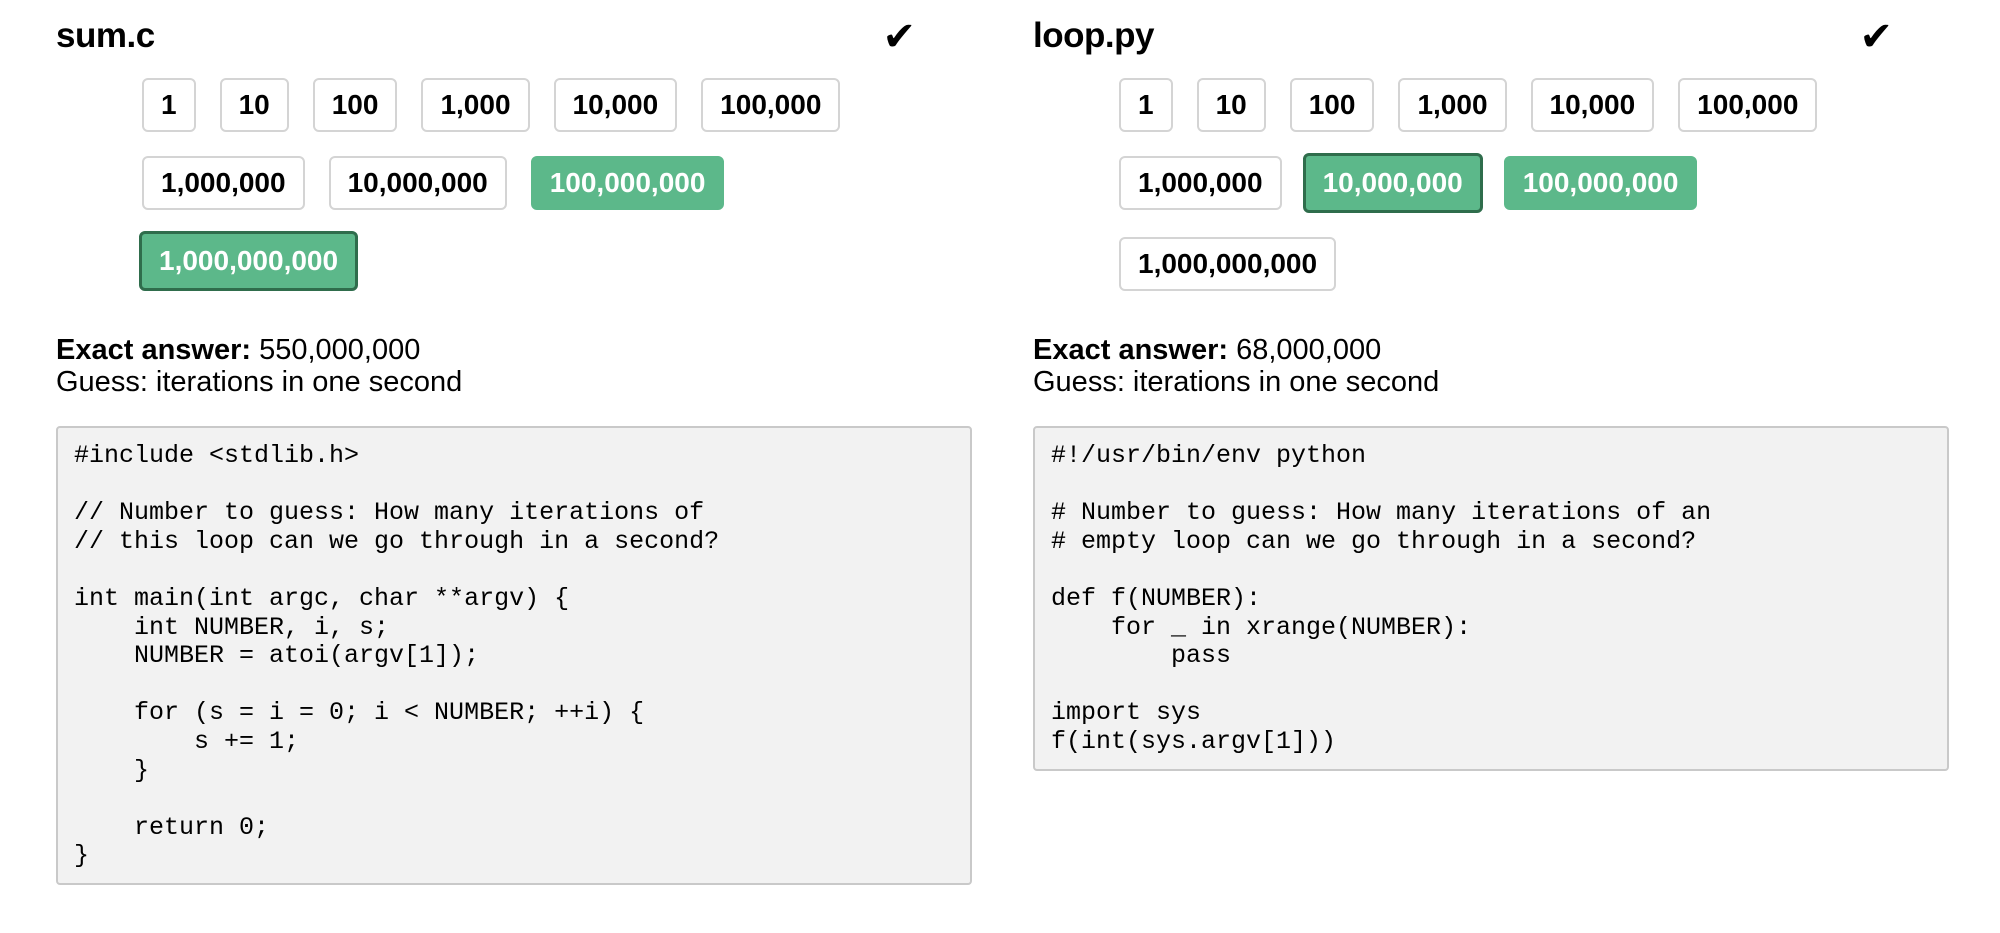 This screenshot has height=933, width=2000. I want to click on exact-answer-value: 68,000,000, so click(1309, 350).